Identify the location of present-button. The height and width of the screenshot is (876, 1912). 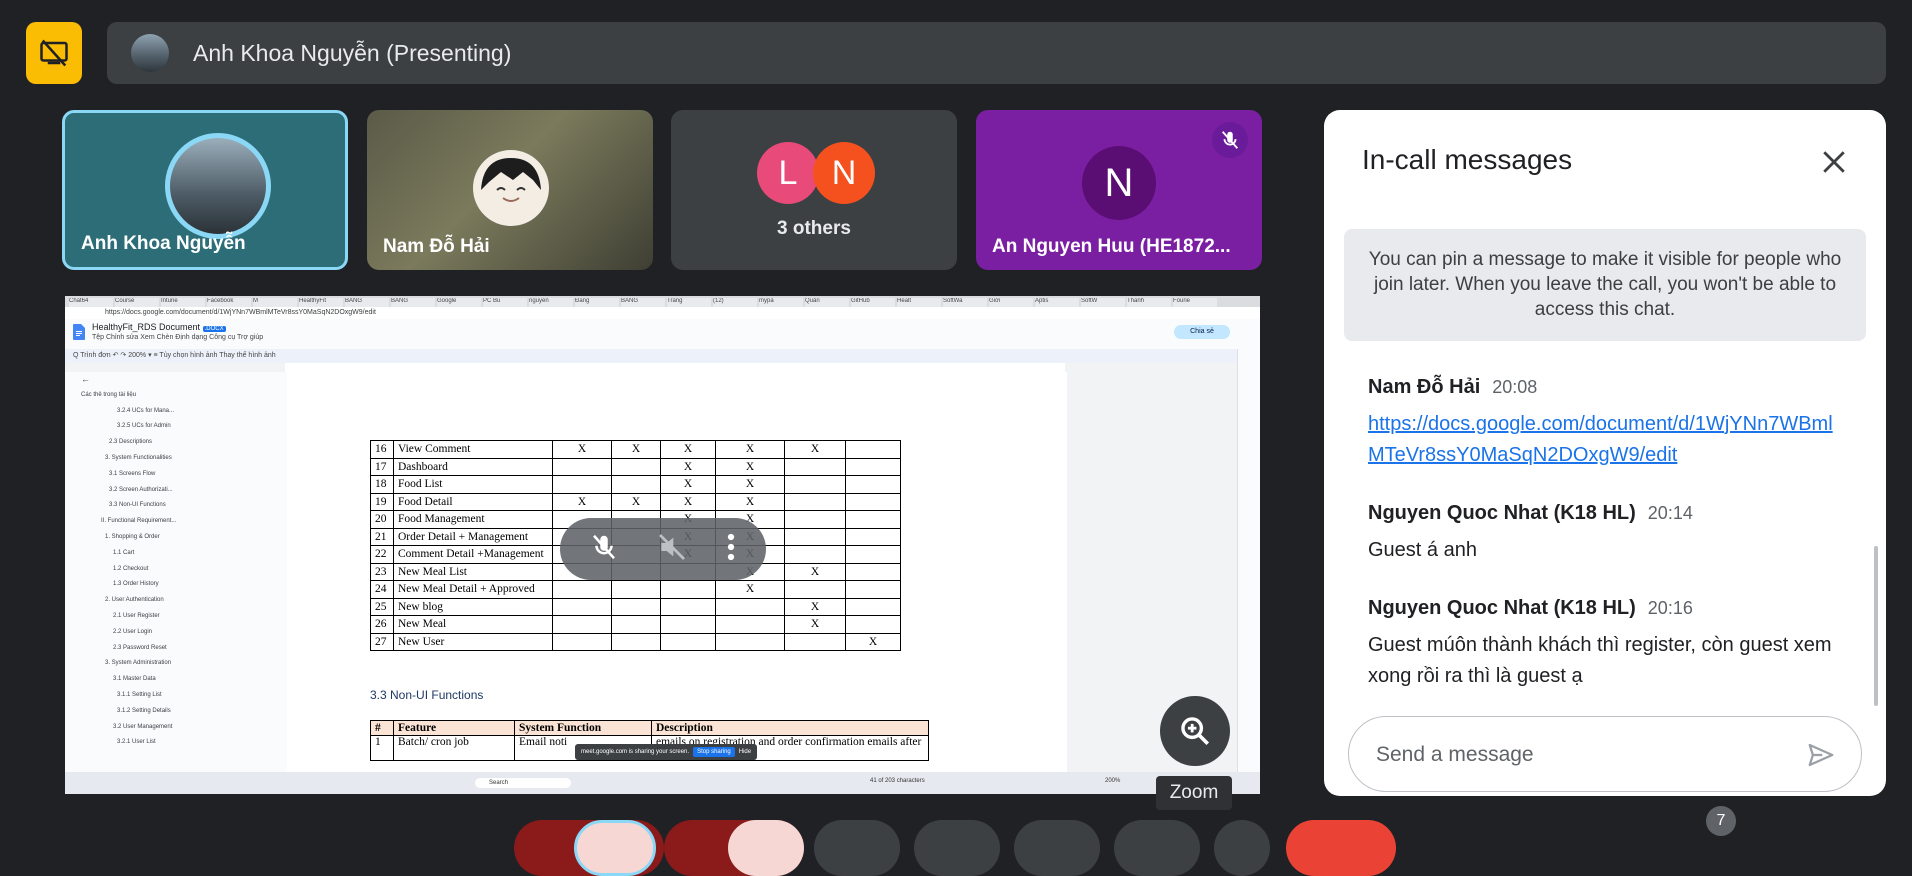
(1057, 848).